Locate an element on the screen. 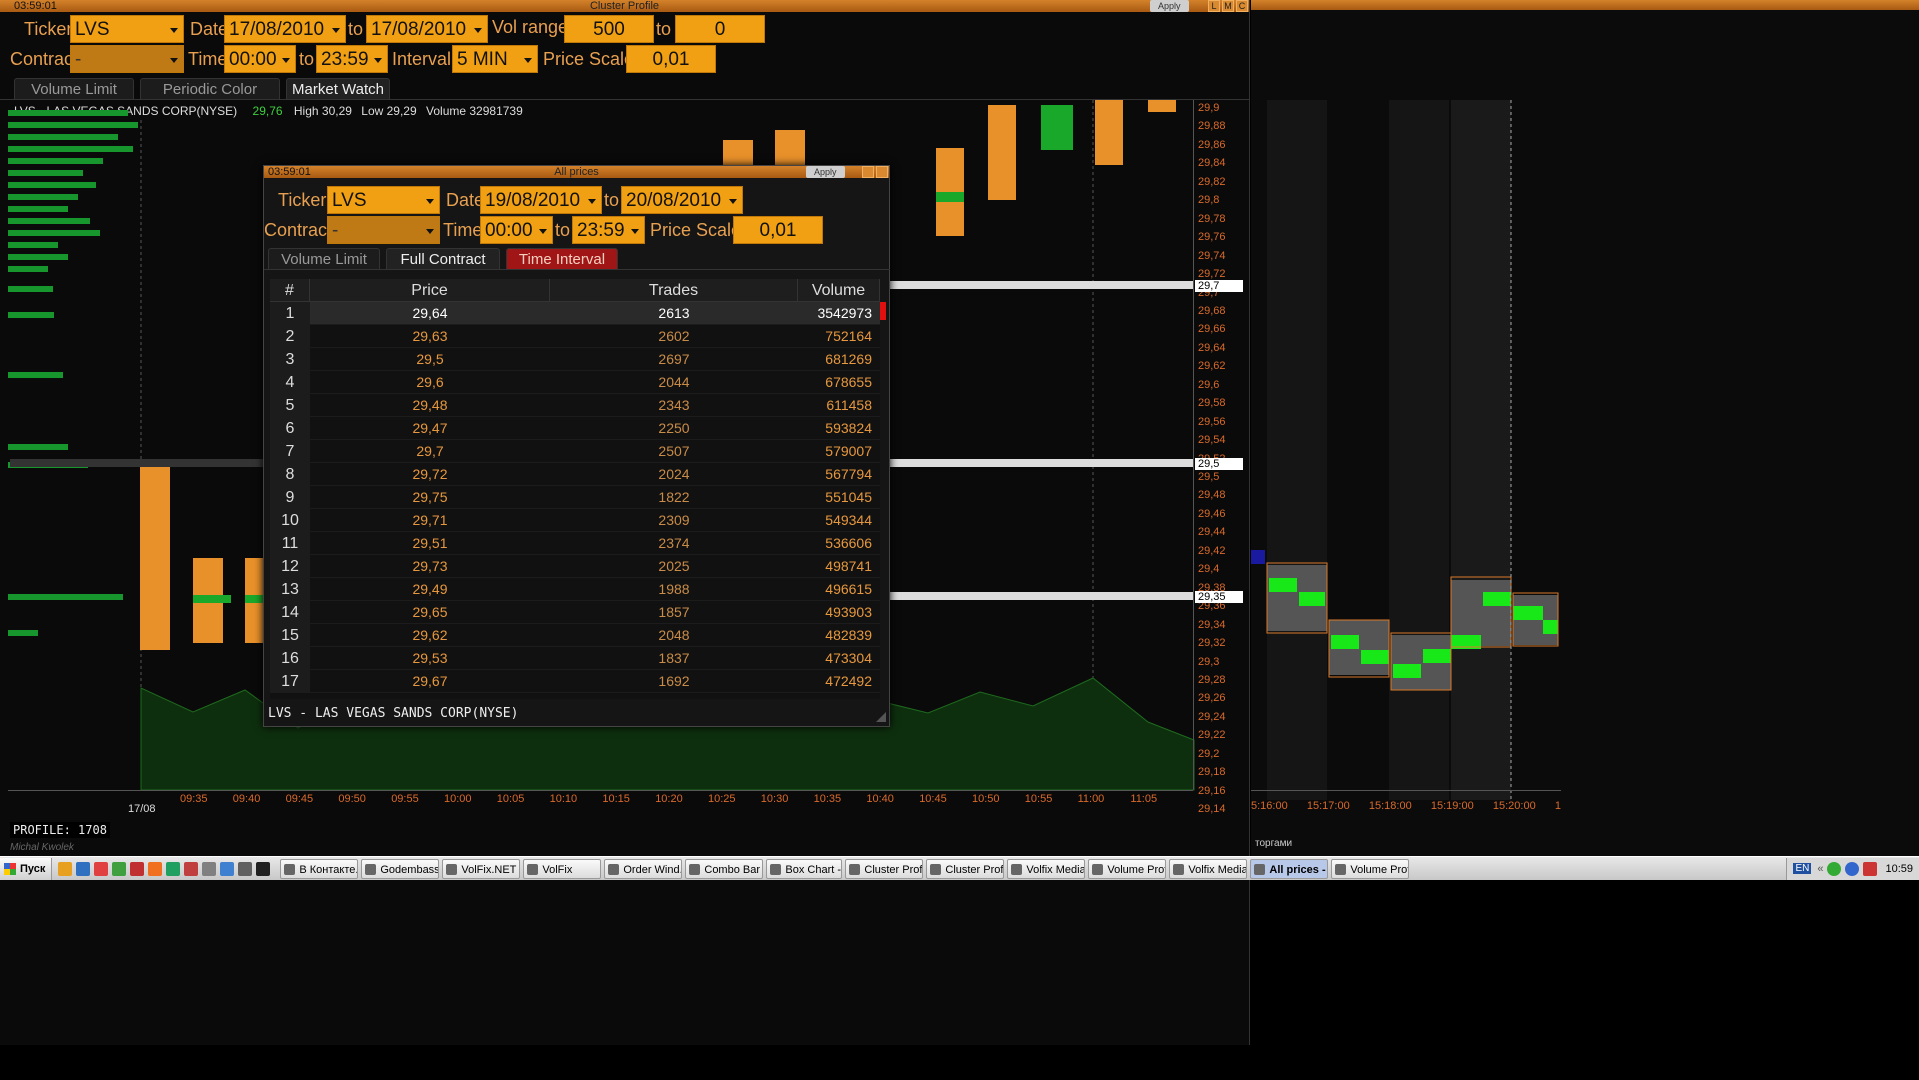 Image resolution: width=1919 pixels, height=1080 pixels. win-button-l: L is located at coordinates (1214, 6).